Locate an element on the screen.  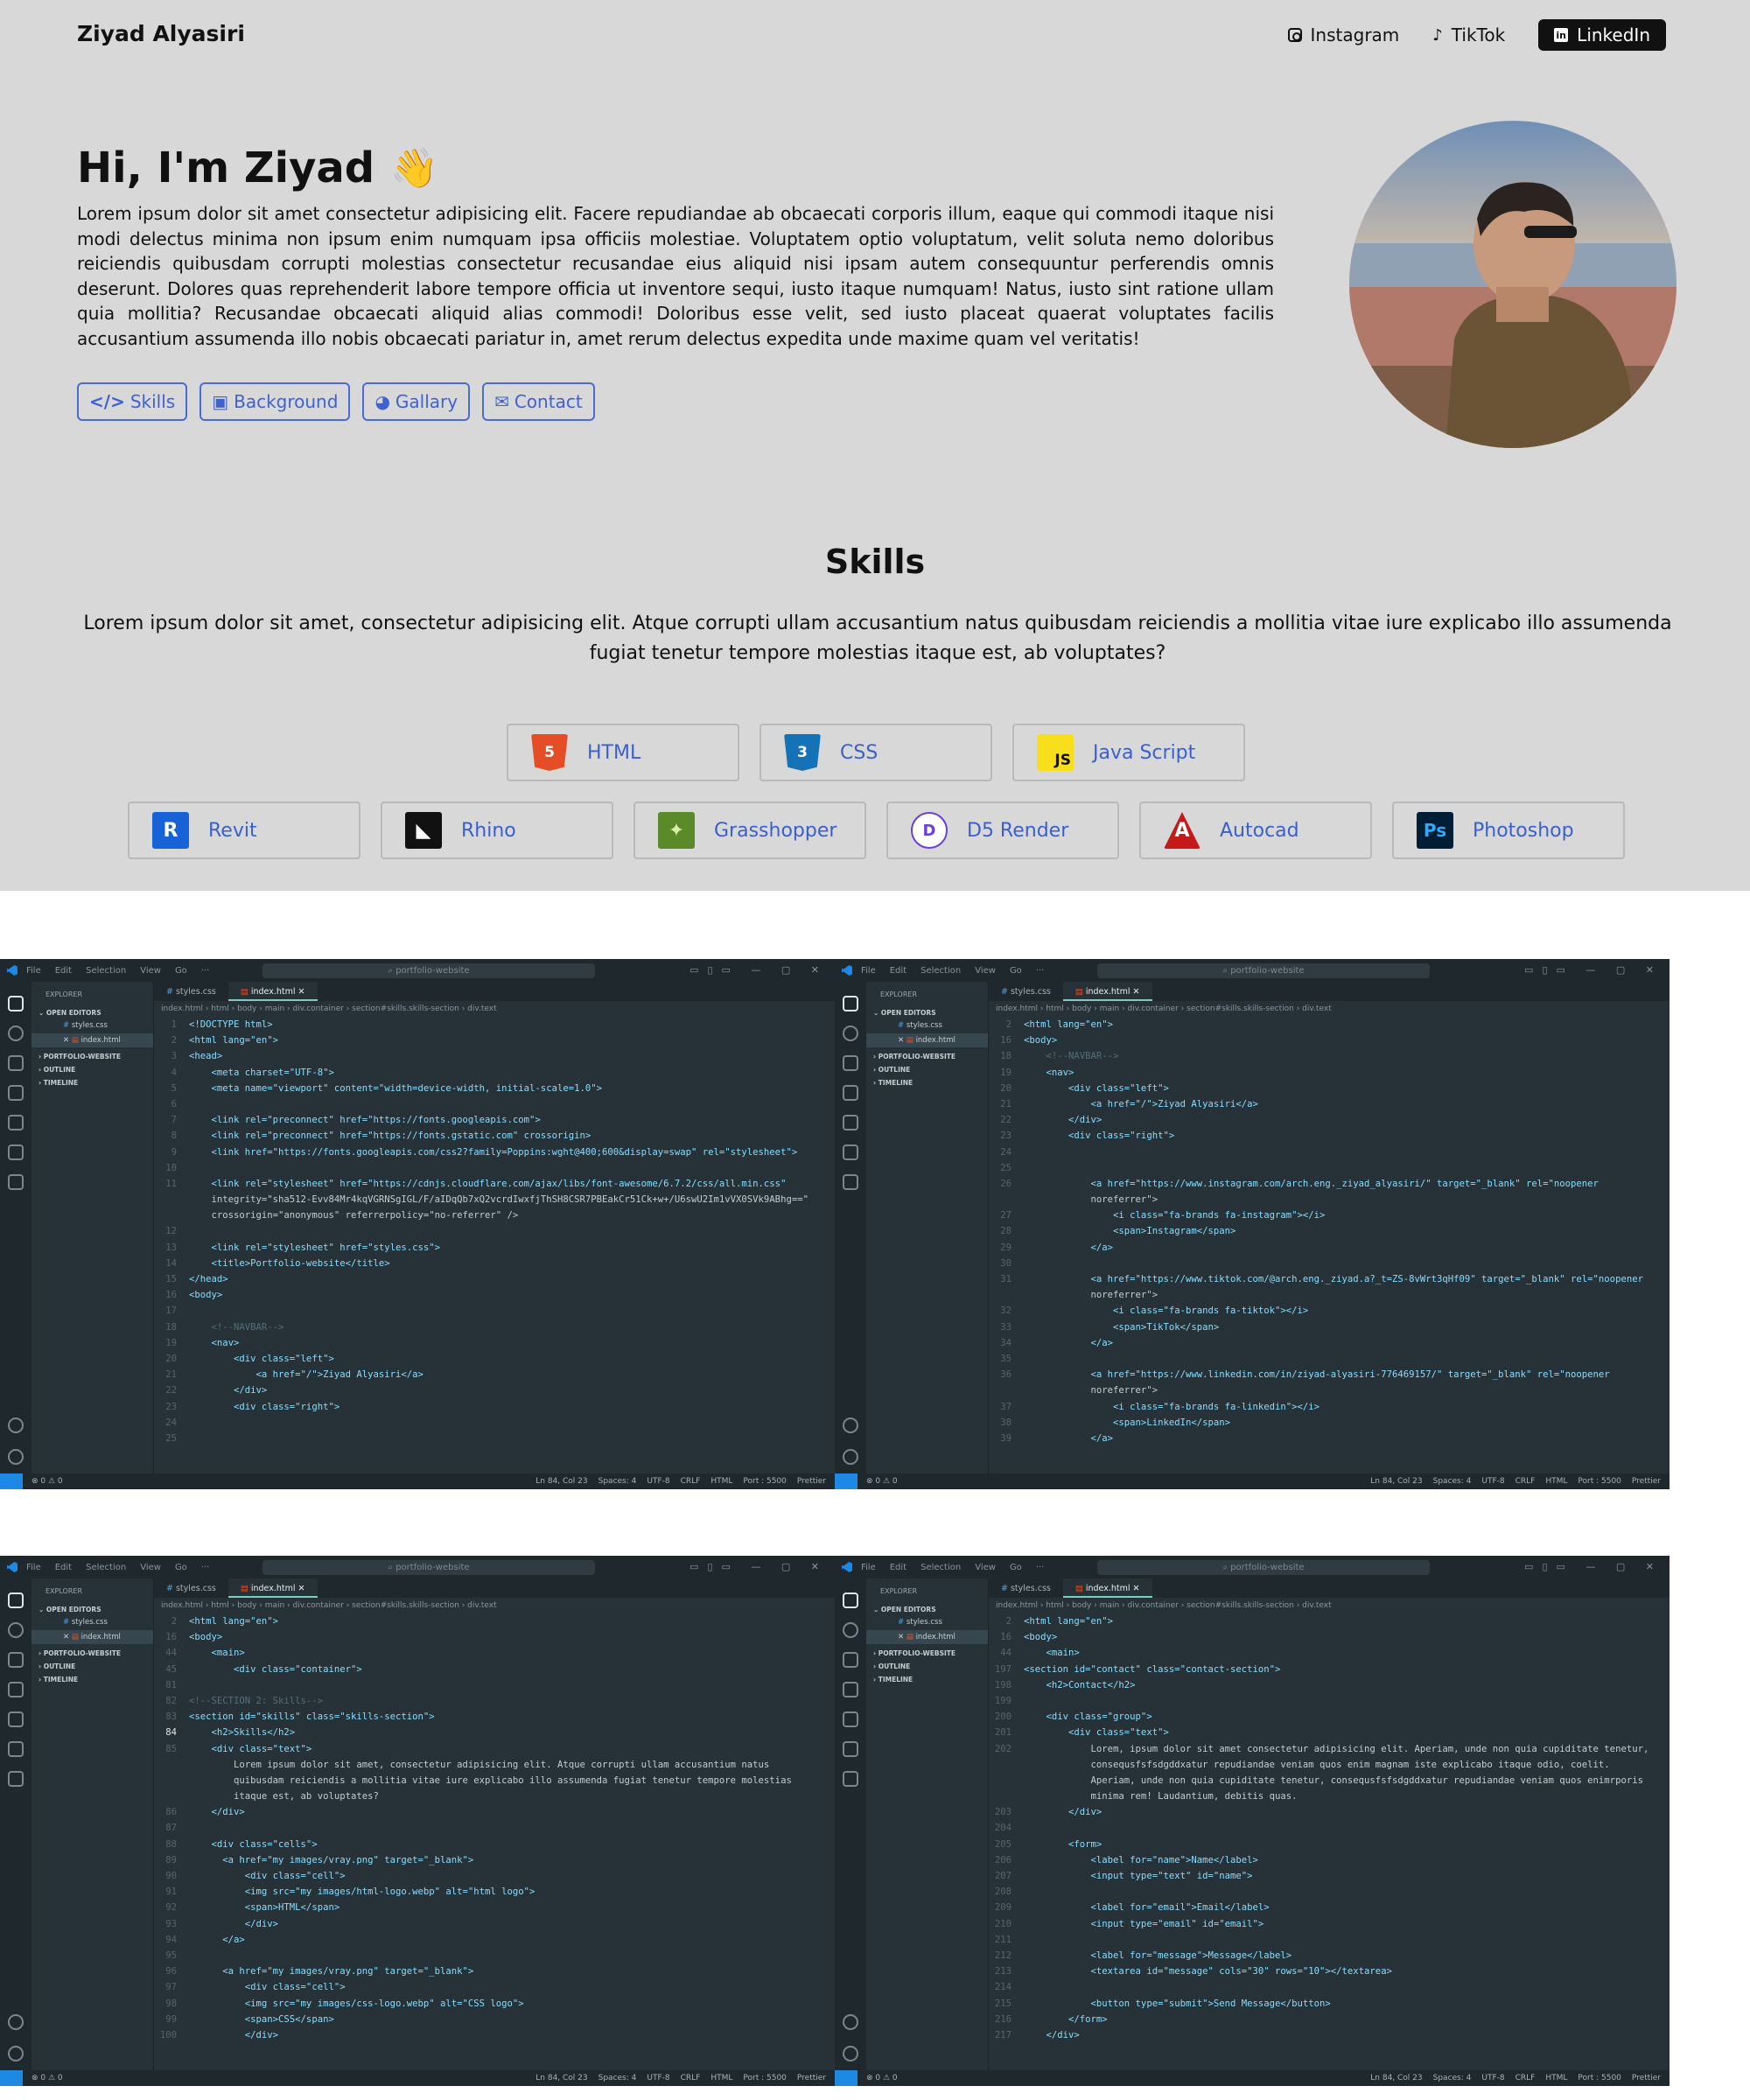
code-line: 12 is located at coordinates (494, 1231).